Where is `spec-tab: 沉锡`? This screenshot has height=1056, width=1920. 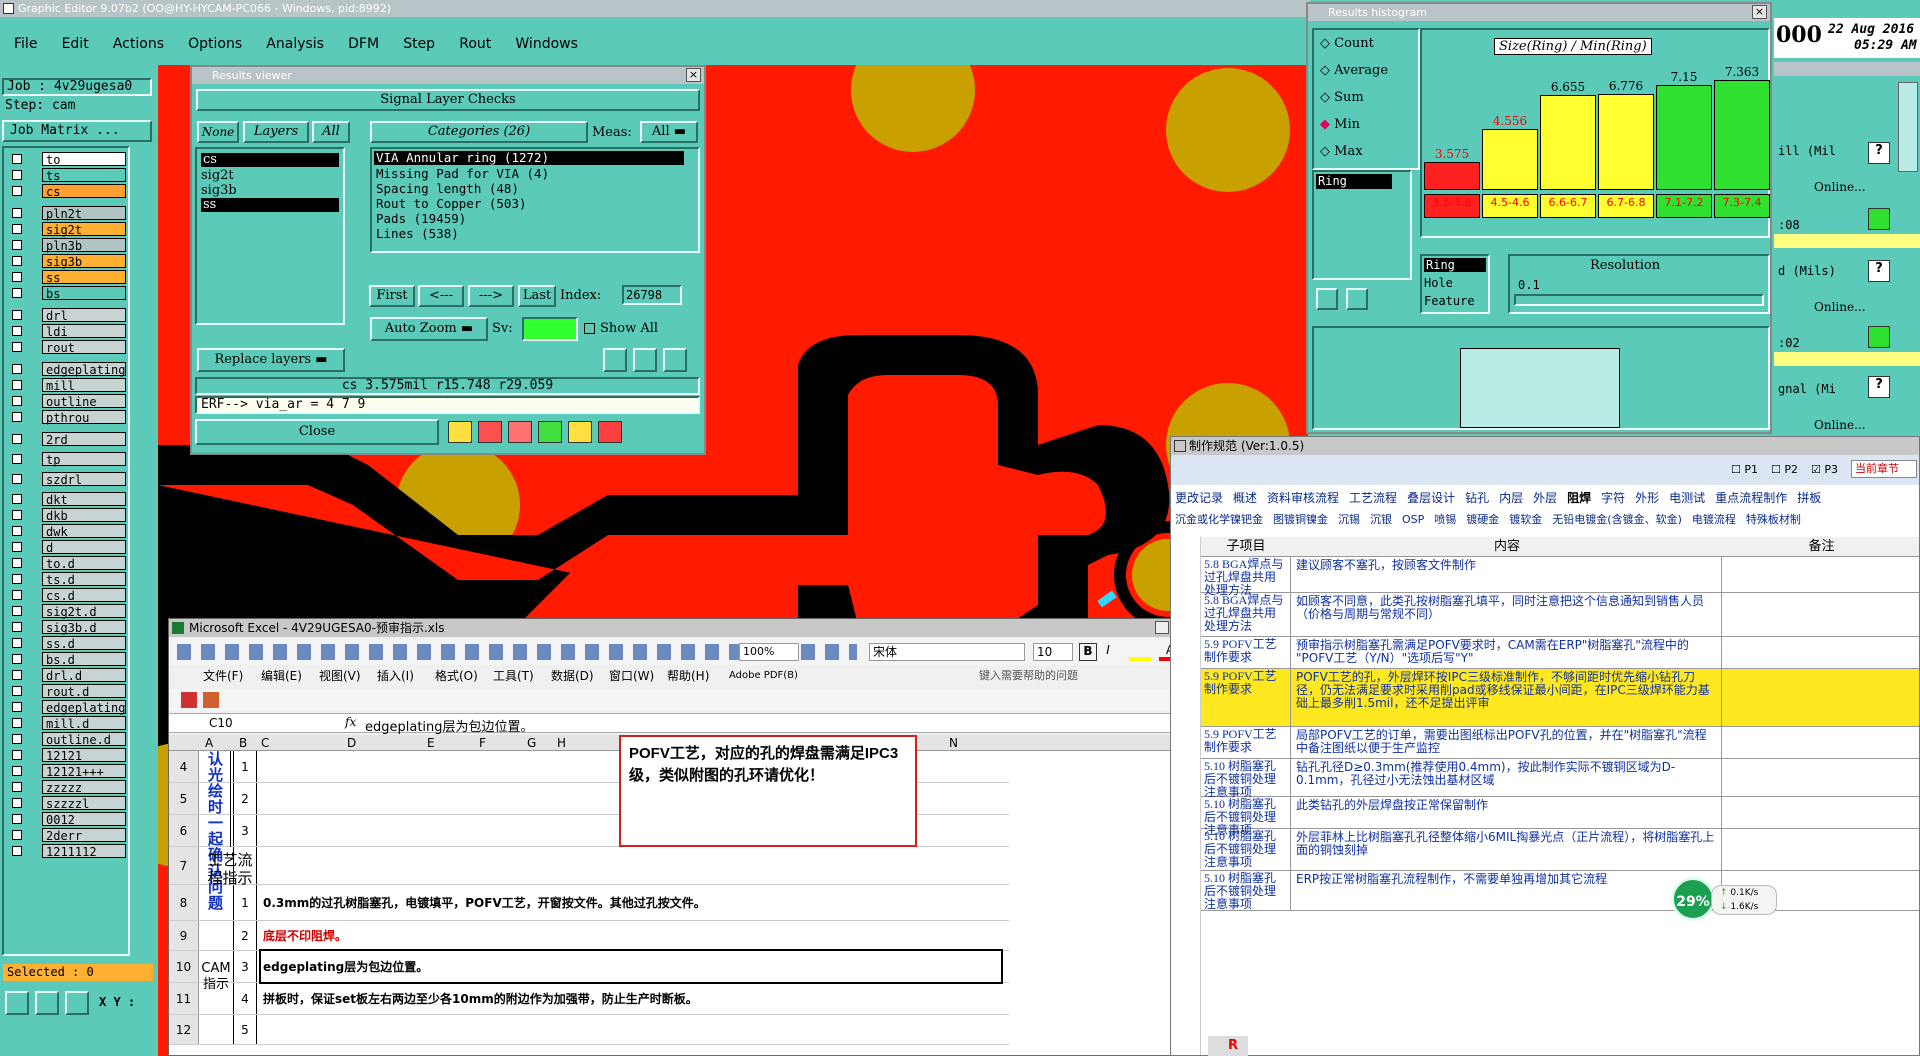 spec-tab: 沉锡 is located at coordinates (1349, 519).